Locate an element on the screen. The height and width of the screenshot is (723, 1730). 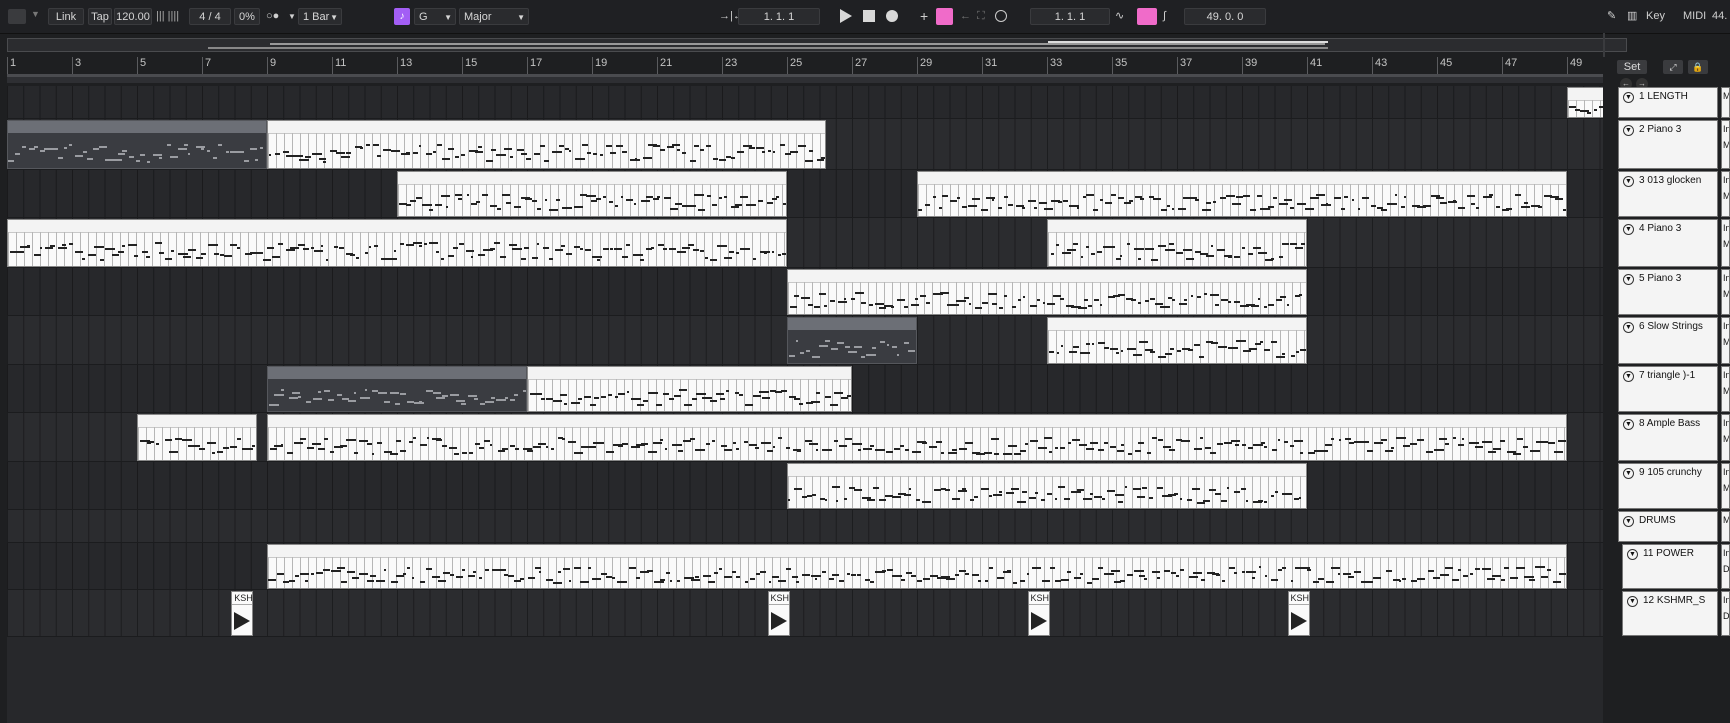
track-header: ▼ DRUMS is located at coordinates (1668, 526).